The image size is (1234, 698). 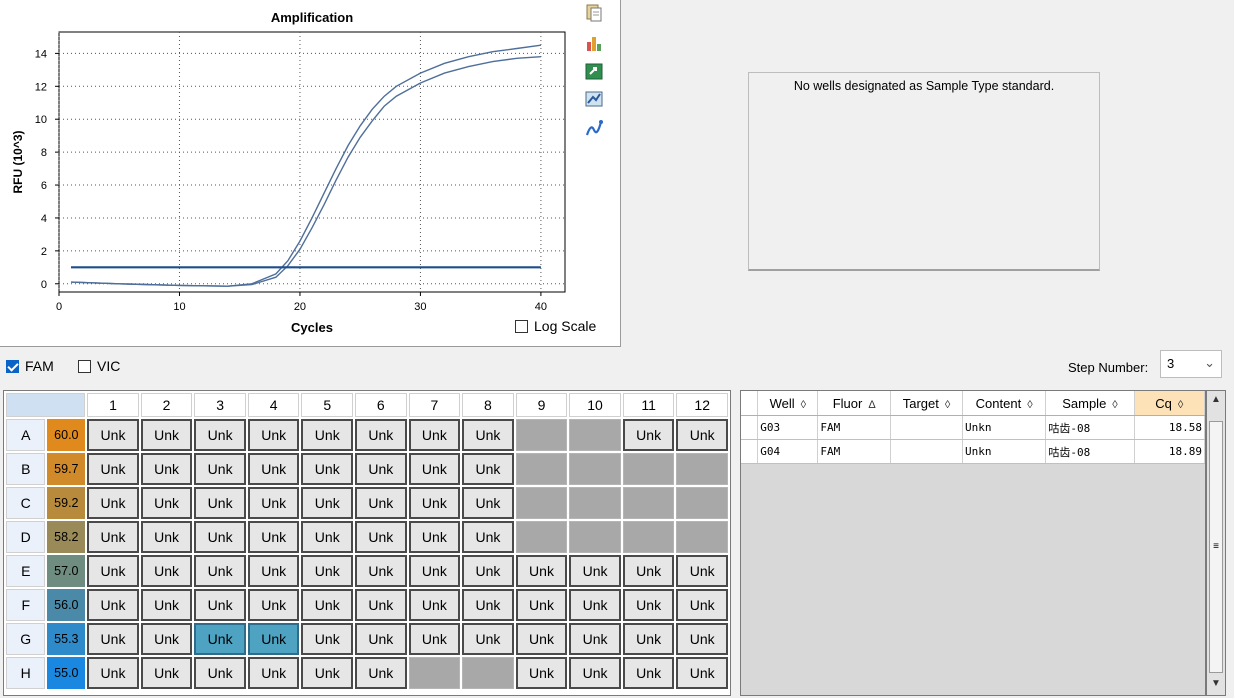 I want to click on trace-icon, so click(x=594, y=129).